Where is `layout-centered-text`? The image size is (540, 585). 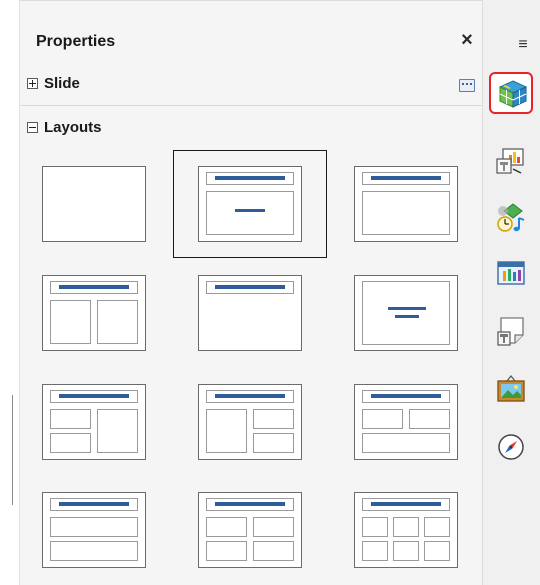
layout-centered-text is located at coordinates (406, 313).